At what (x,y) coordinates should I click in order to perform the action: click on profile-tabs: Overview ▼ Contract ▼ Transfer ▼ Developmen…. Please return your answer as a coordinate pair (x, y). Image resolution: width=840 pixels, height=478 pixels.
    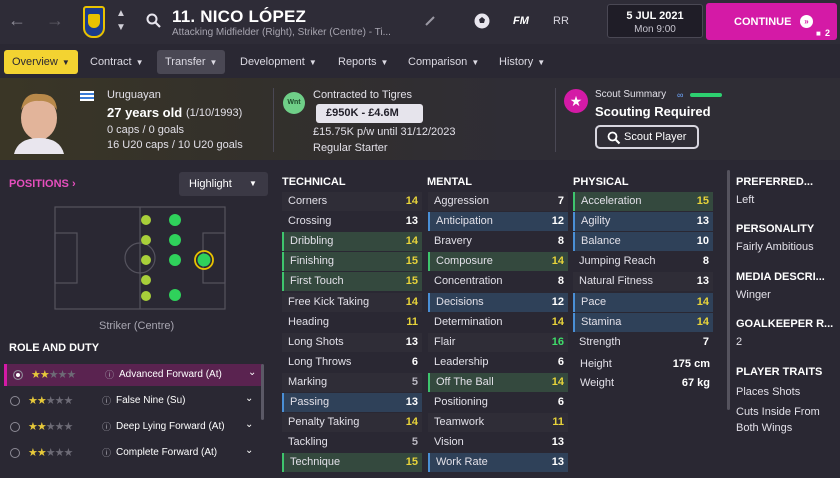
    Looking at the image, I should click on (420, 61).